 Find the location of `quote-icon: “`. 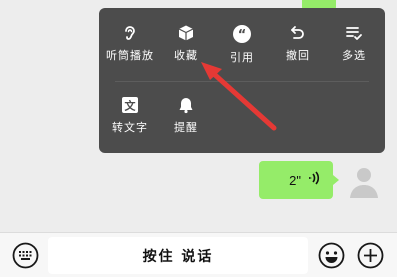

quote-icon: “ is located at coordinates (242, 34).